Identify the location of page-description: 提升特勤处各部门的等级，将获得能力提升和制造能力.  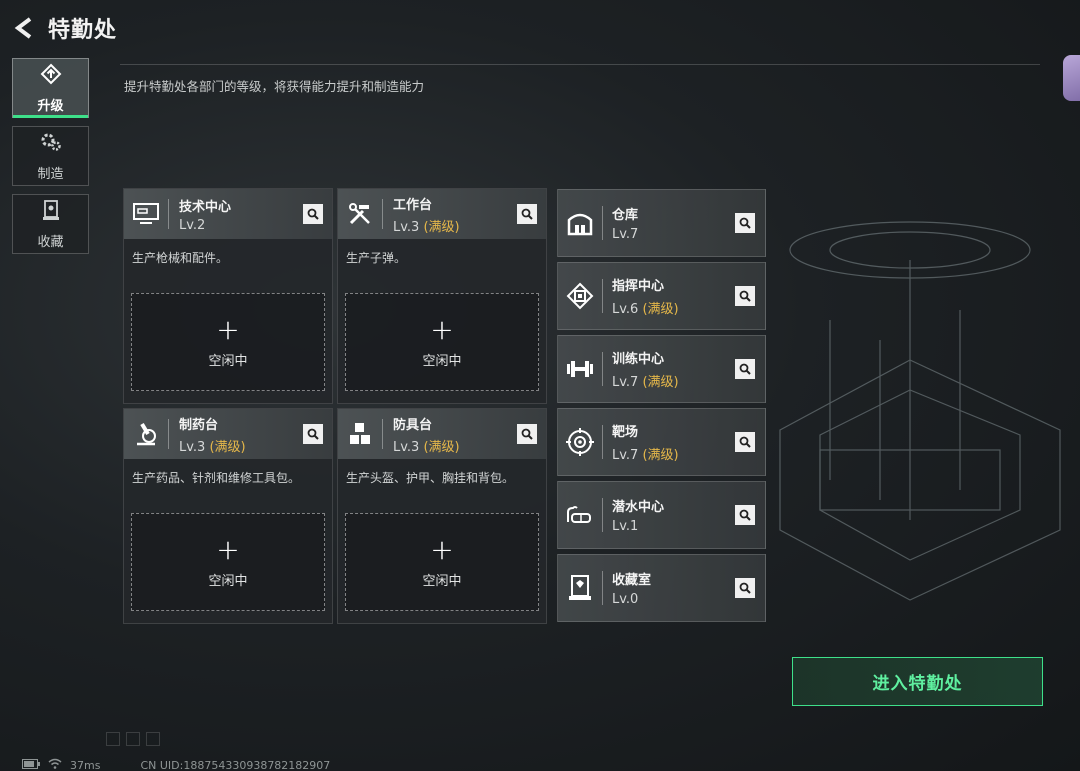
(274, 86).